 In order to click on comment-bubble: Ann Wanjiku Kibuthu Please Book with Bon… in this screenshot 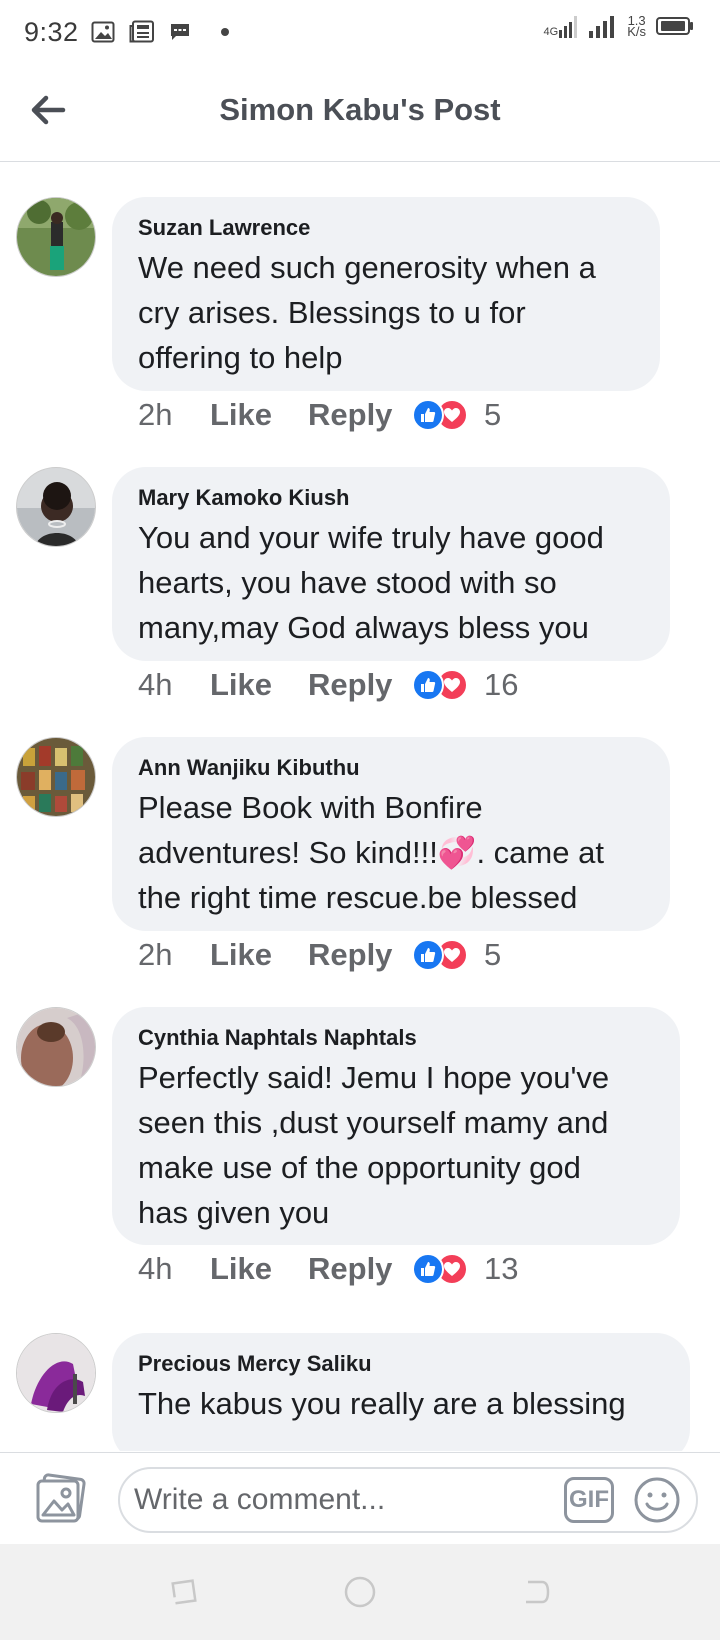, I will do `click(391, 834)`.